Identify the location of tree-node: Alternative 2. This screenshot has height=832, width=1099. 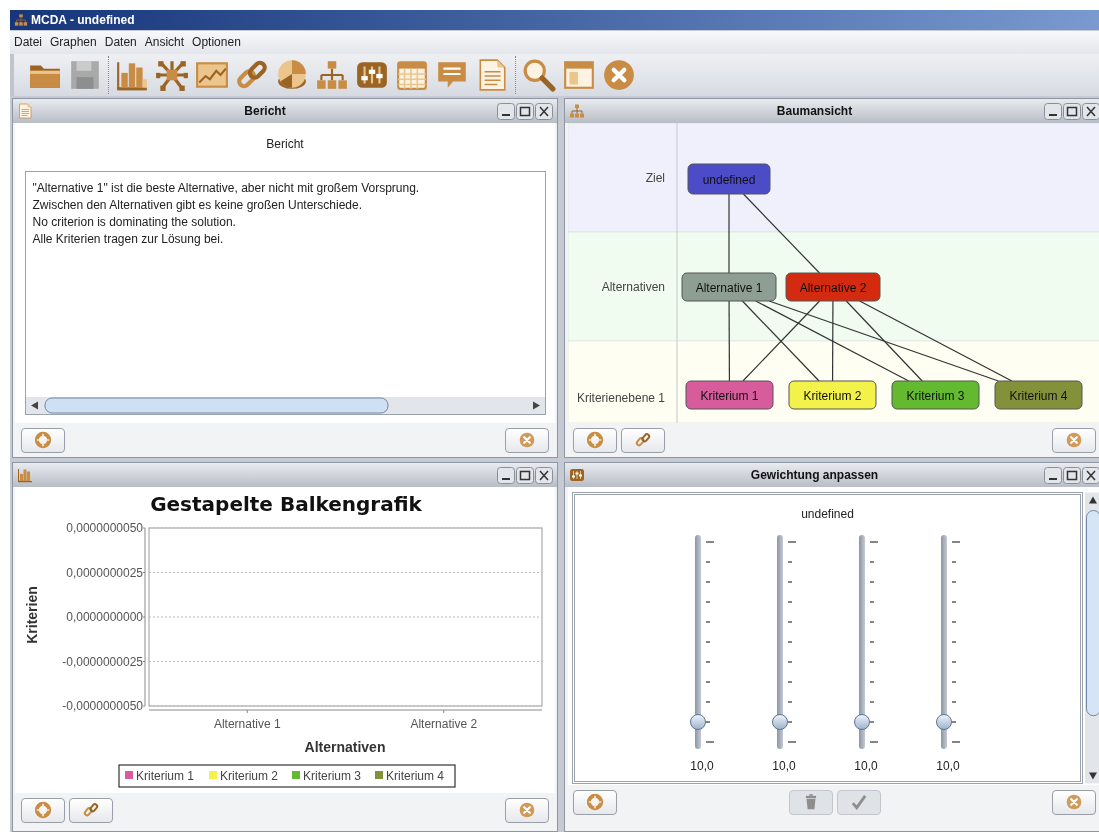
(833, 287).